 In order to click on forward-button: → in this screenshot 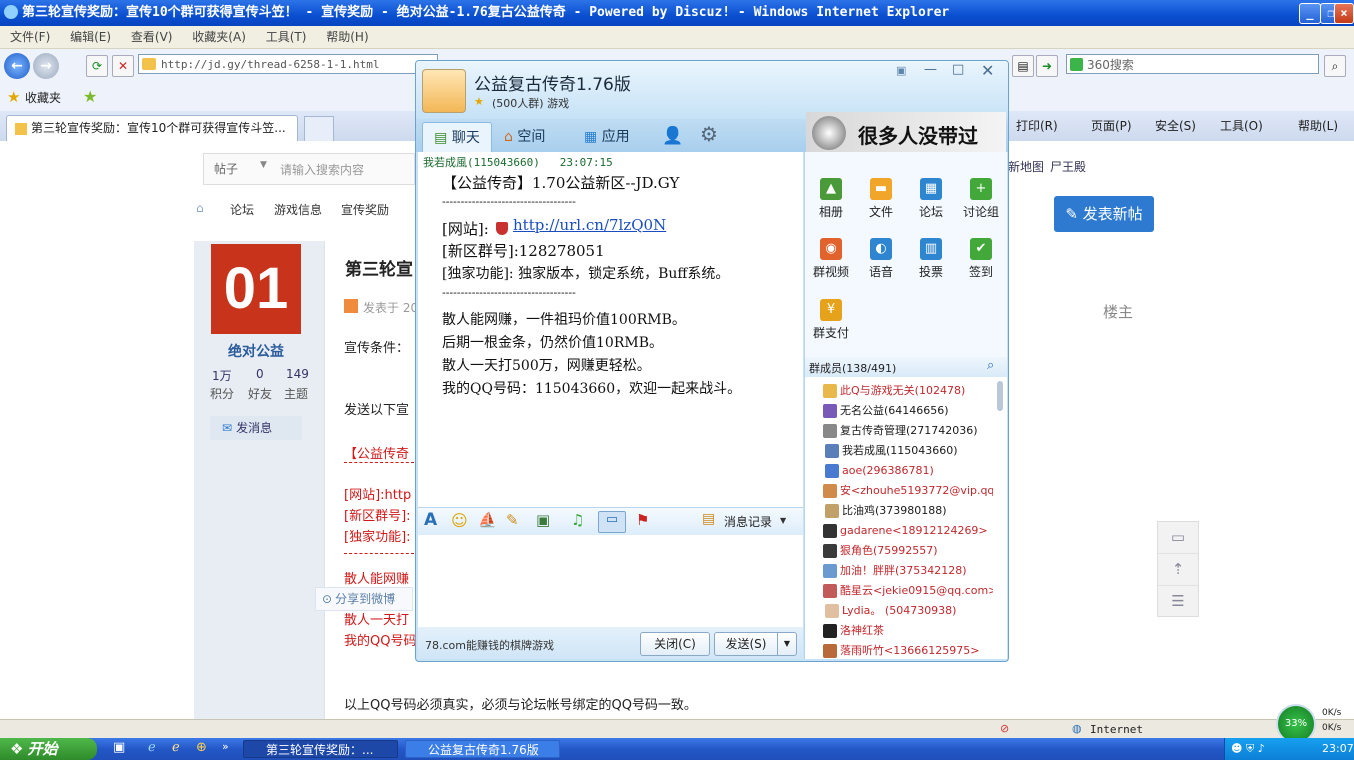, I will do `click(46, 66)`.